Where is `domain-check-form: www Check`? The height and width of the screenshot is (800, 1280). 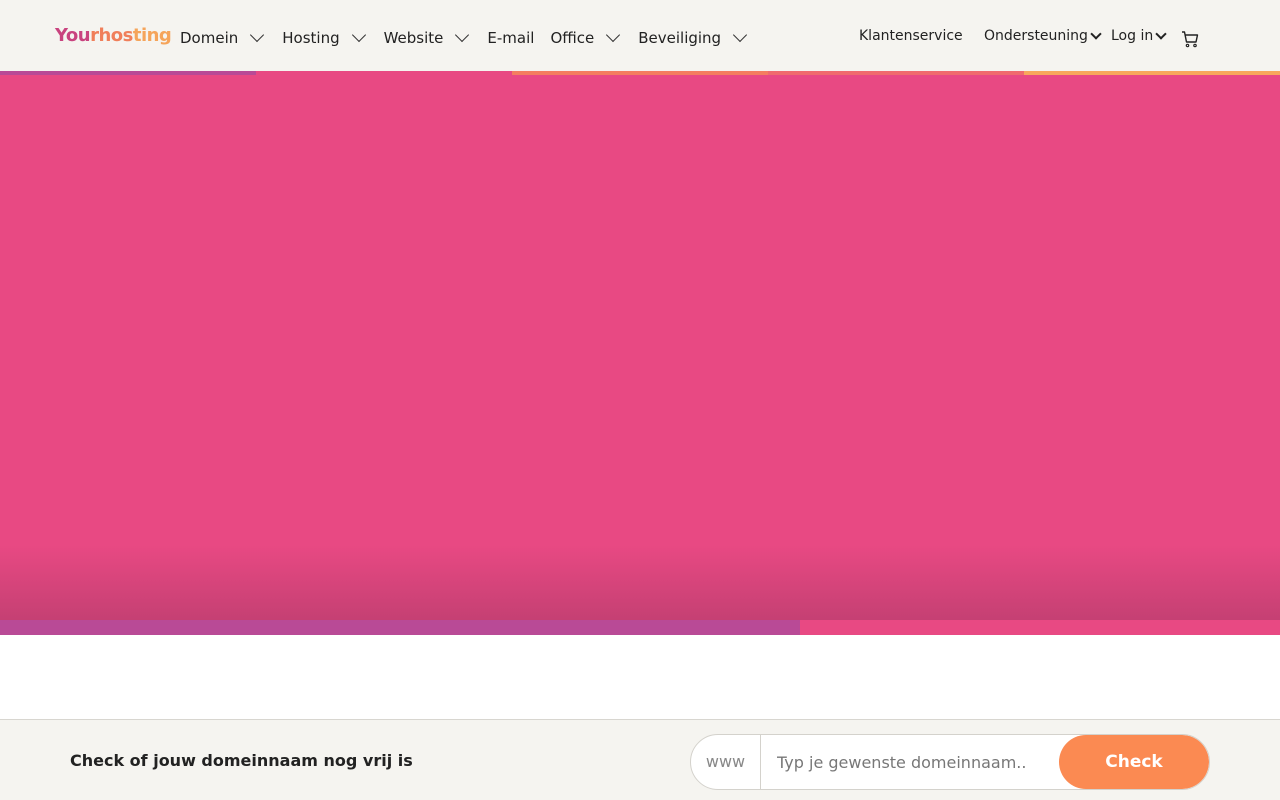 domain-check-form: www Check is located at coordinates (950, 762).